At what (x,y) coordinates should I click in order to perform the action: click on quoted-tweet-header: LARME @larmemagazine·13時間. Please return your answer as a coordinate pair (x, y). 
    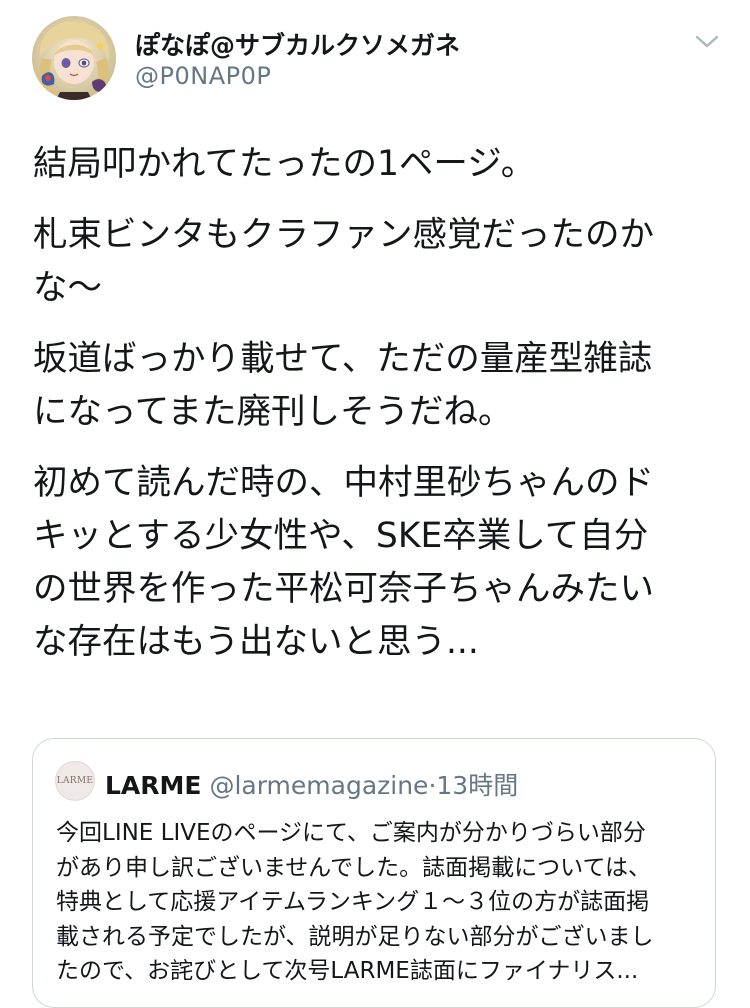
    Looking at the image, I should click on (311, 784).